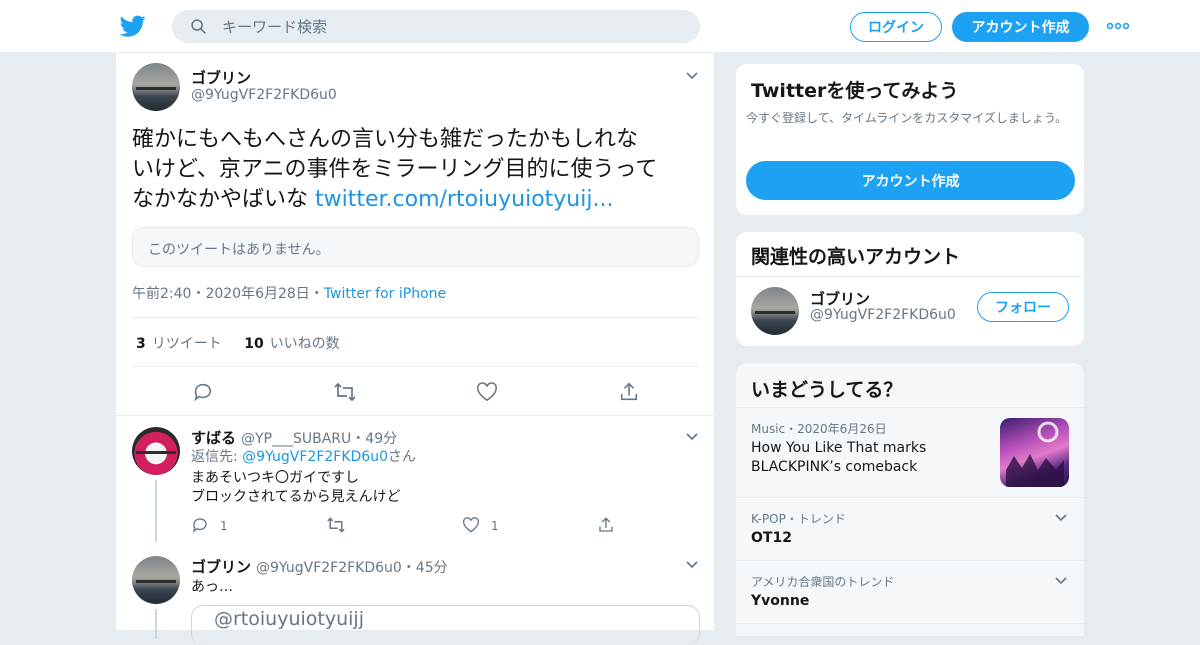  I want to click on trend-headline-line-1: How You Like That marks, so click(839, 448).